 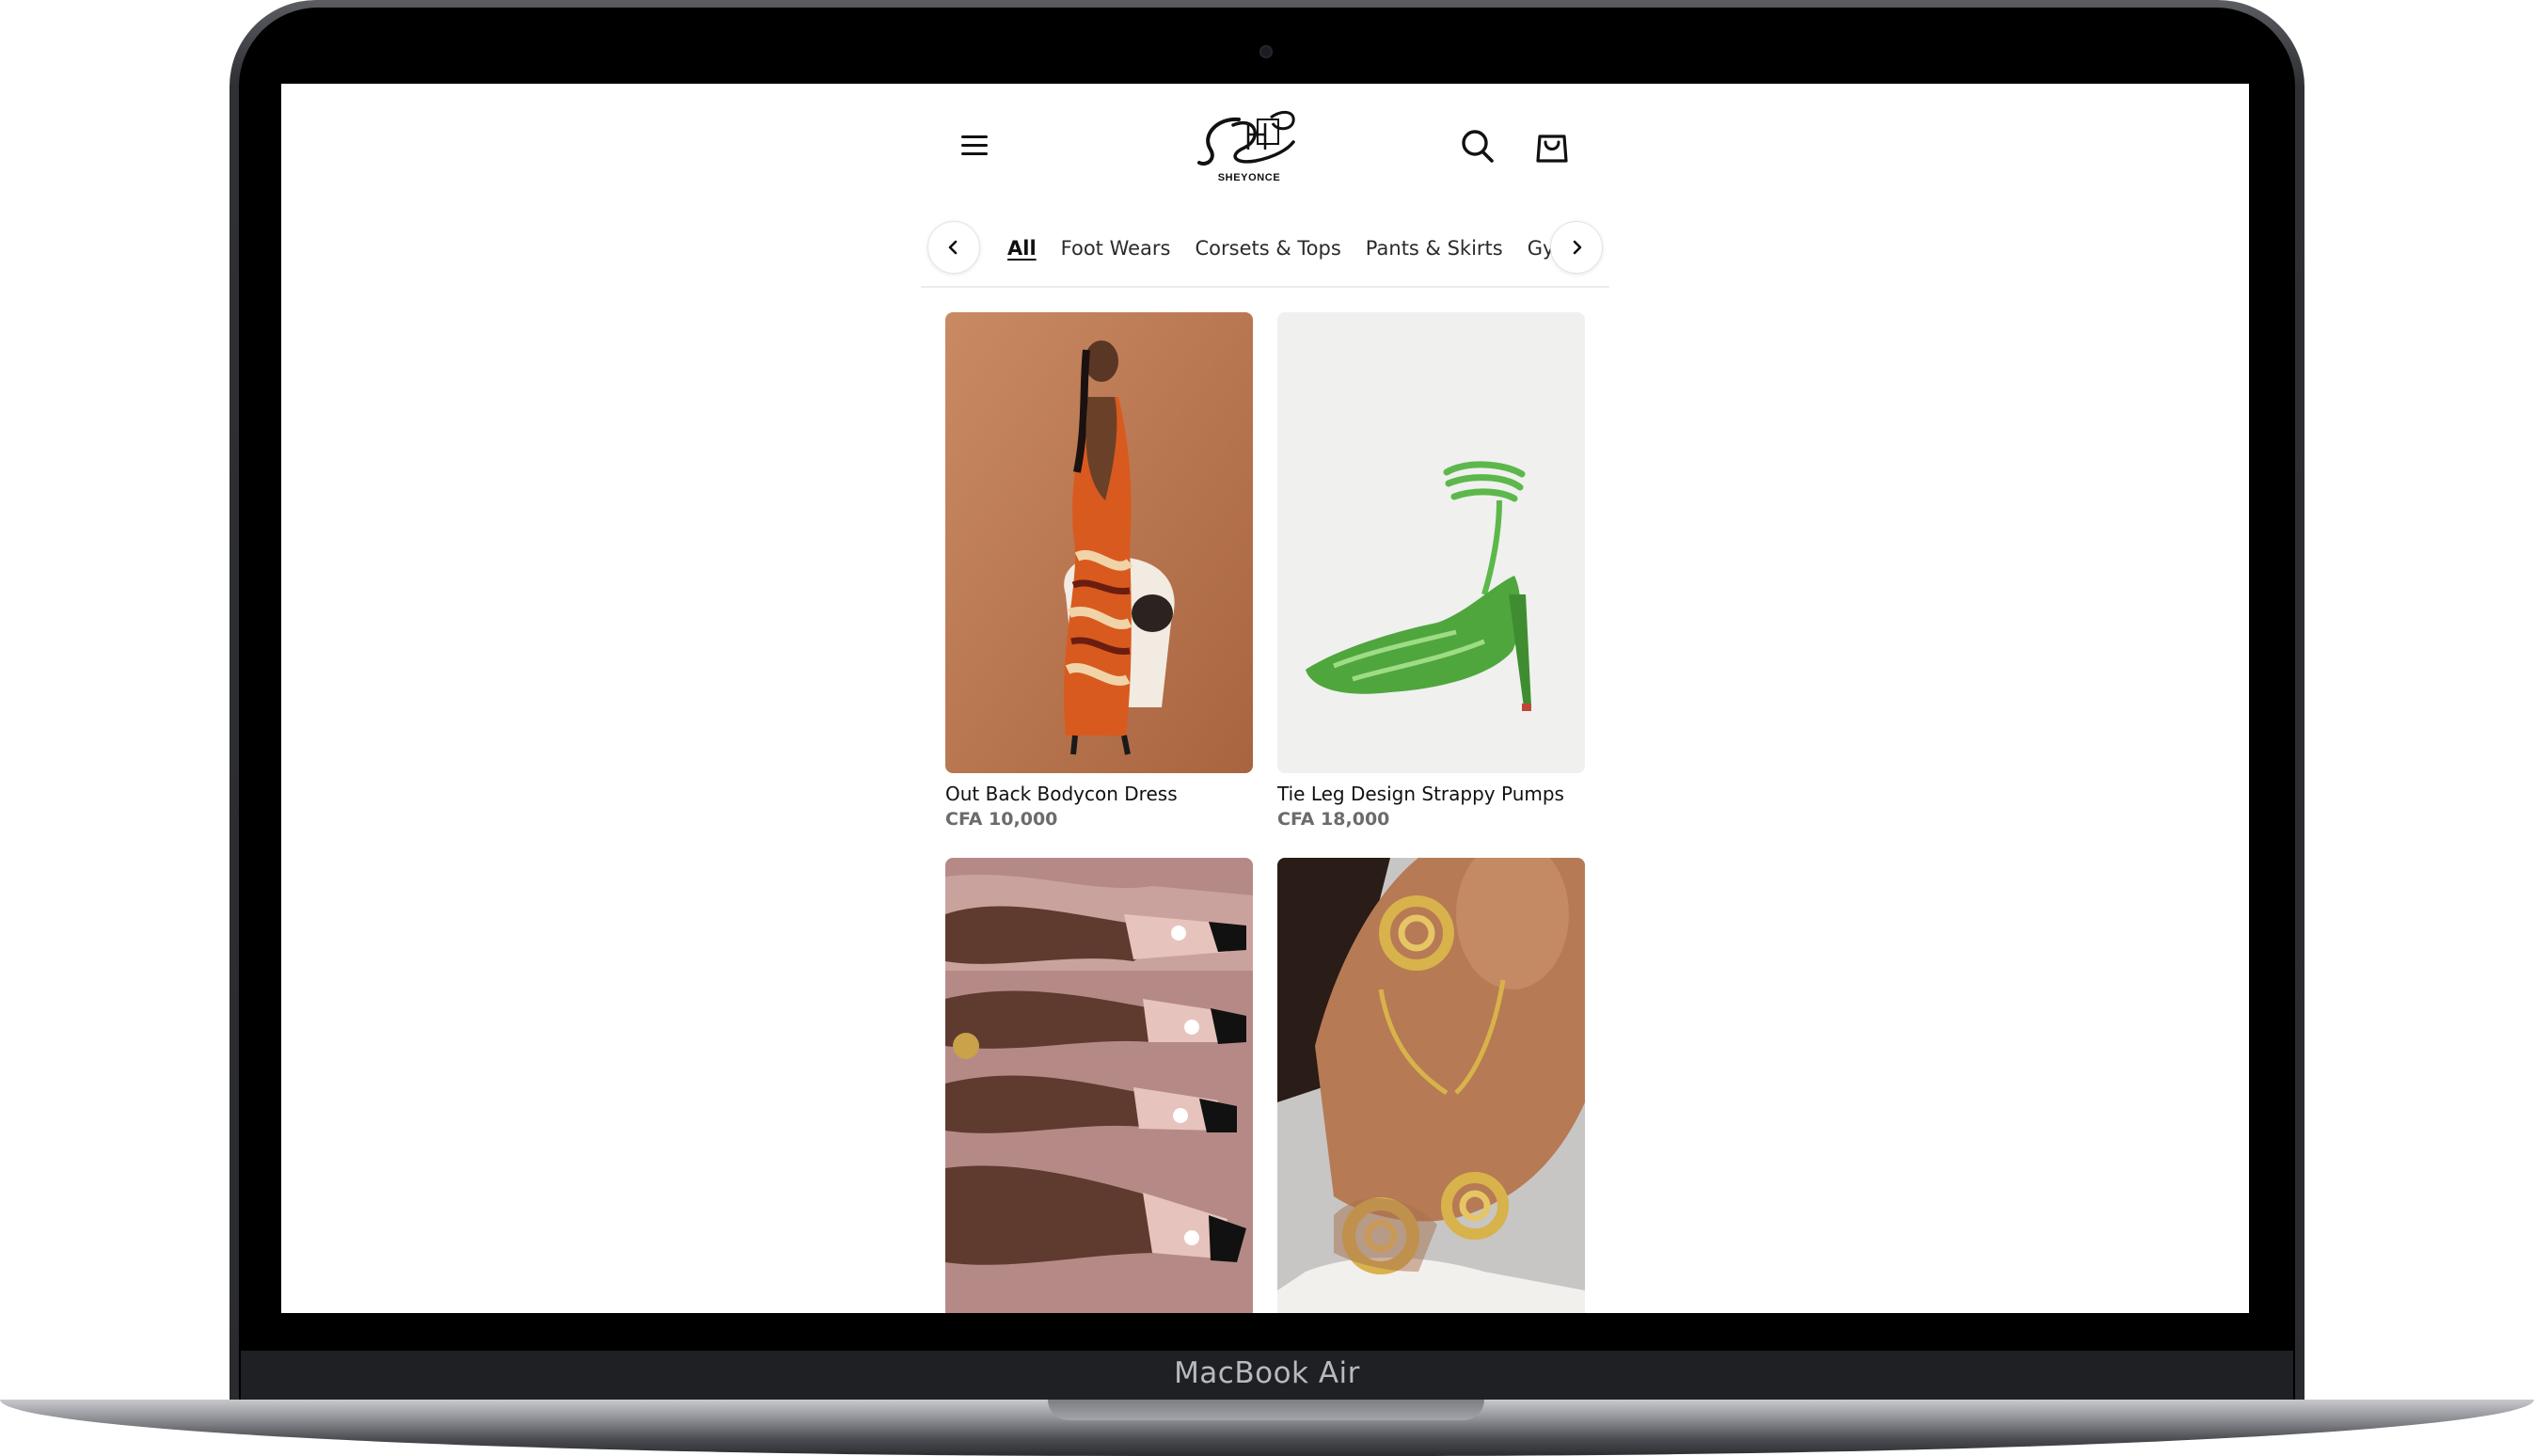 I want to click on category-tab-pants-skirts: Pants & Skirts, so click(x=1434, y=248).